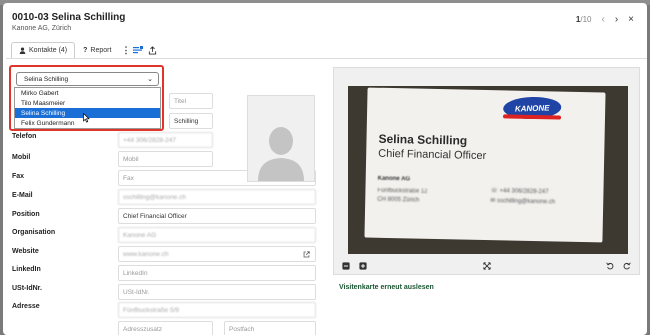 The height and width of the screenshot is (335, 650). Describe the element at coordinates (165, 328) in the screenshot. I see `adresszusatz-field: Adresszusatz` at that location.